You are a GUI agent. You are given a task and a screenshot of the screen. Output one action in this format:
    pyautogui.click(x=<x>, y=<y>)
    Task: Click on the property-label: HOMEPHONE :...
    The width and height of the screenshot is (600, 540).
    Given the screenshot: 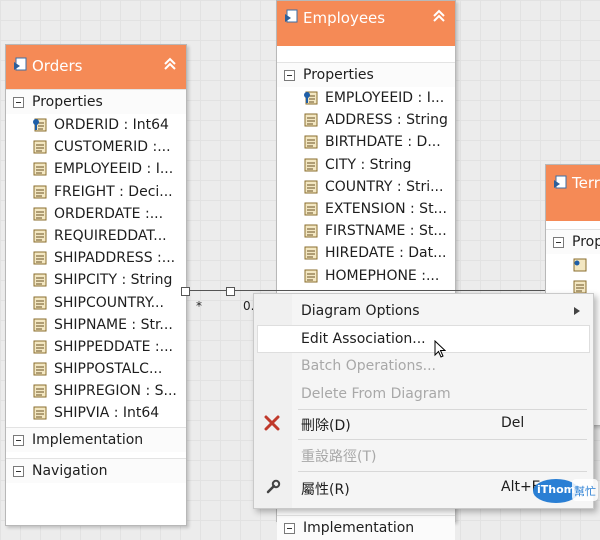 What is the action you would take?
    pyautogui.click(x=382, y=275)
    